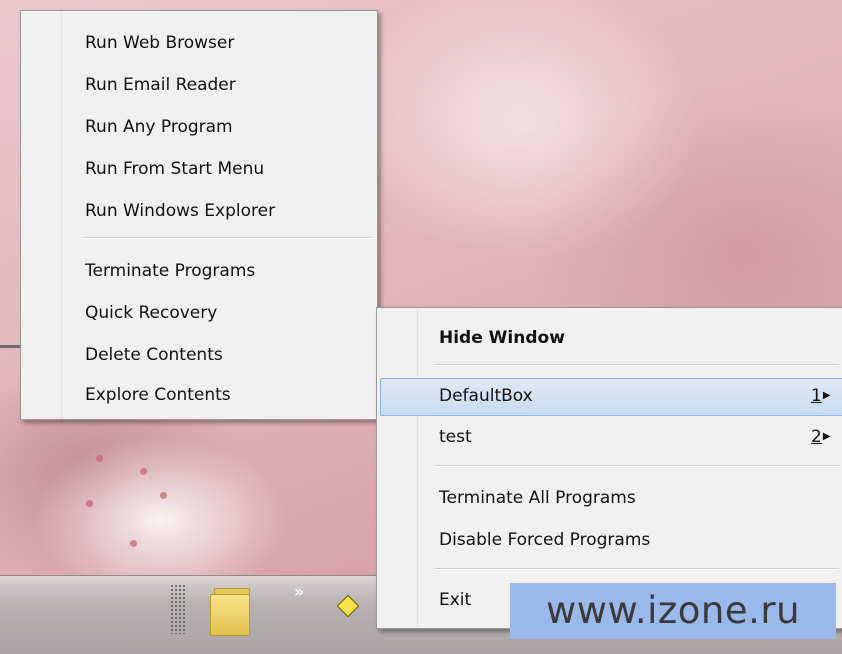 The height and width of the screenshot is (654, 842). Describe the element at coordinates (159, 43) in the screenshot. I see `menu-item-run-web-browser: Run Web Browser` at that location.